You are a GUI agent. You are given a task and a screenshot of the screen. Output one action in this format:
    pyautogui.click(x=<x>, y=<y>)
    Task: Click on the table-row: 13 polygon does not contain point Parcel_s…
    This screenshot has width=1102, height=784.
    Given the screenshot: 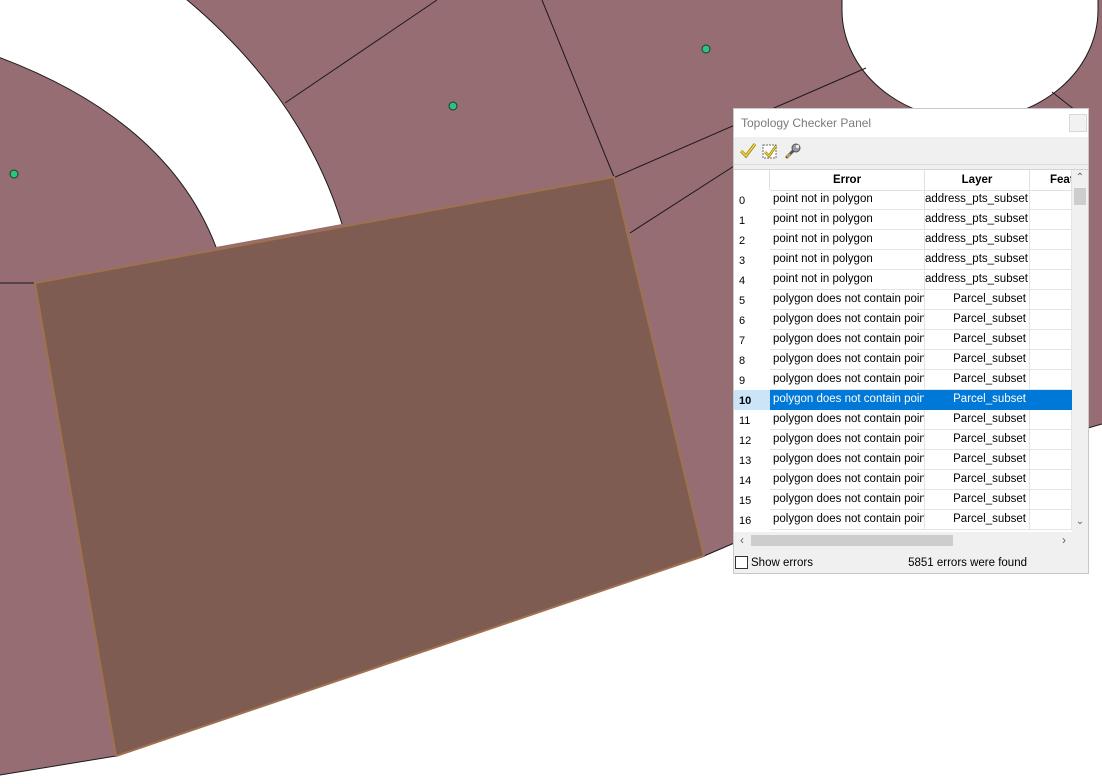 What is the action you would take?
    pyautogui.click(x=903, y=460)
    